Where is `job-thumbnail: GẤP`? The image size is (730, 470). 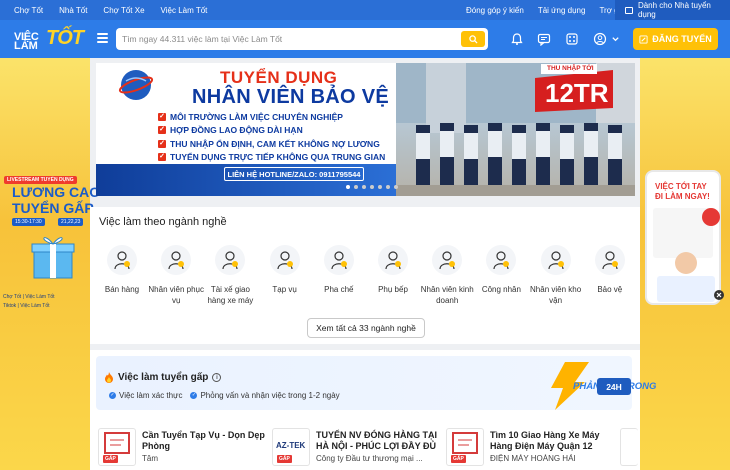 job-thumbnail: GẤP is located at coordinates (465, 447).